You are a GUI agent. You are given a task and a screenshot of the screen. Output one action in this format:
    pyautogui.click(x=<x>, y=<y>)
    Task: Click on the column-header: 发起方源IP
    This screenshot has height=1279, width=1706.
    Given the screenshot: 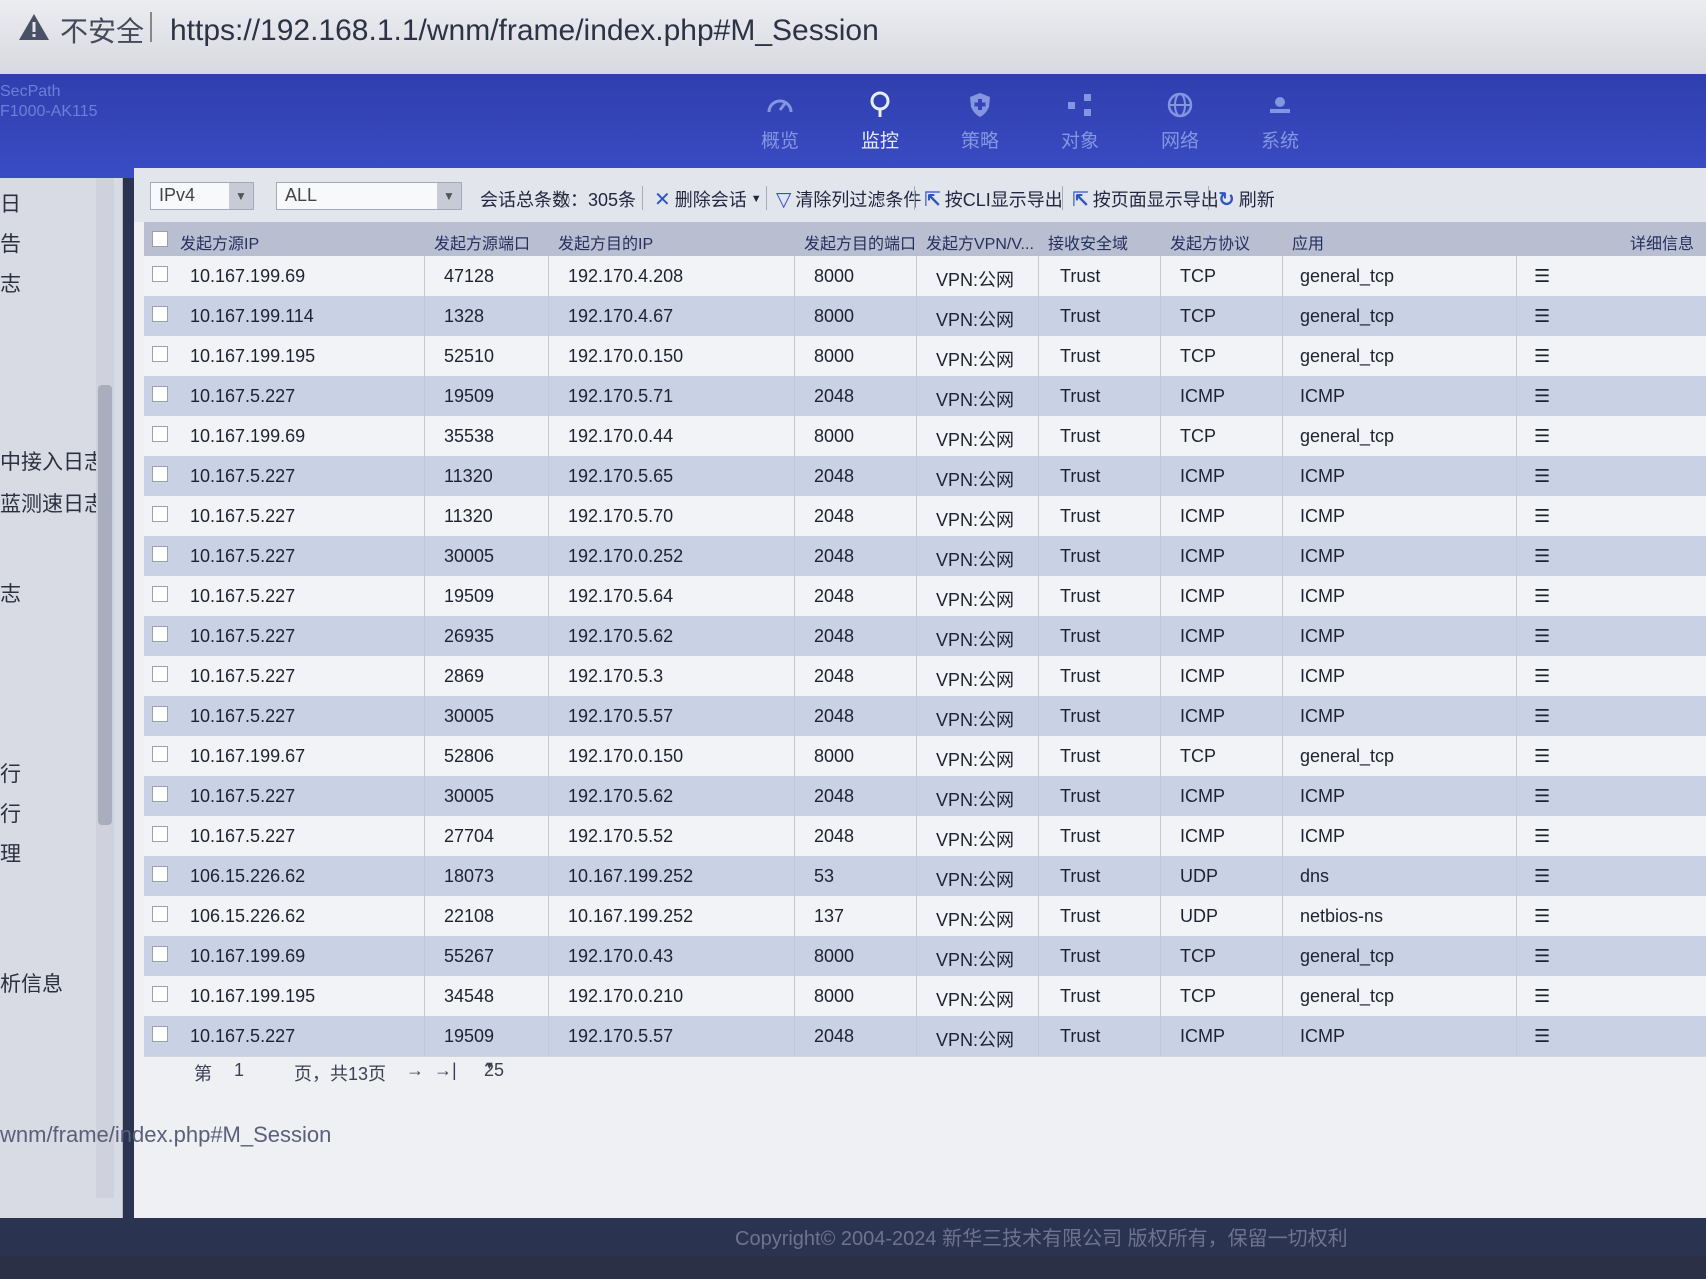 What is the action you would take?
    pyautogui.click(x=219, y=242)
    